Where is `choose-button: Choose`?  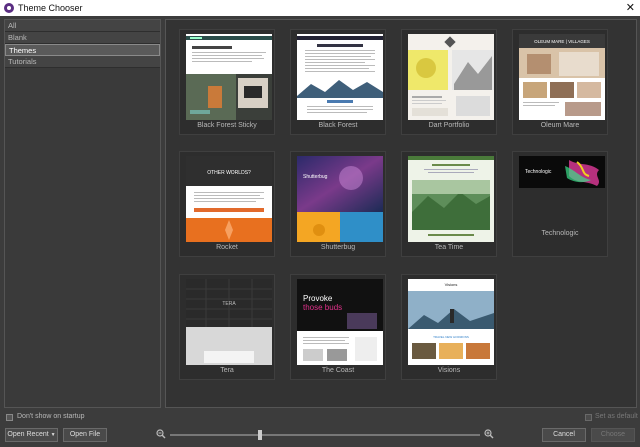 choose-button: Choose is located at coordinates (613, 435).